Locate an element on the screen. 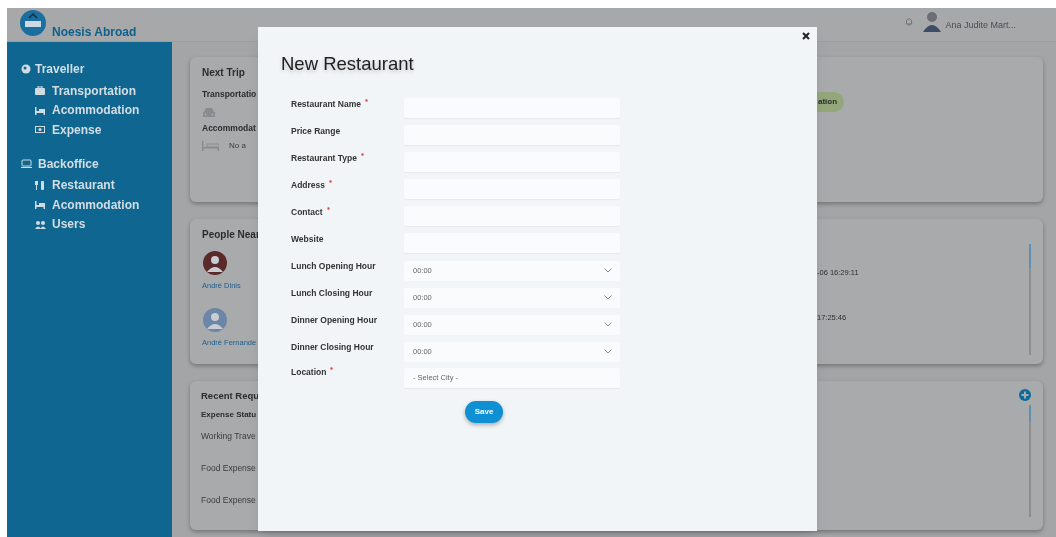 This screenshot has width=1056, height=537. brand-name: Noesis Abroad is located at coordinates (94, 32).